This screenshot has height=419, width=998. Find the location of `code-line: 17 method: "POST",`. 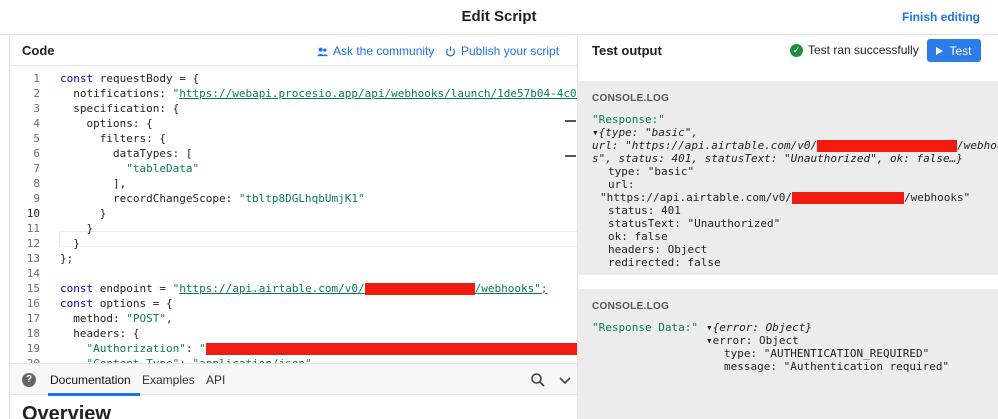

code-line: 17 method: "POST", is located at coordinates (293, 318).